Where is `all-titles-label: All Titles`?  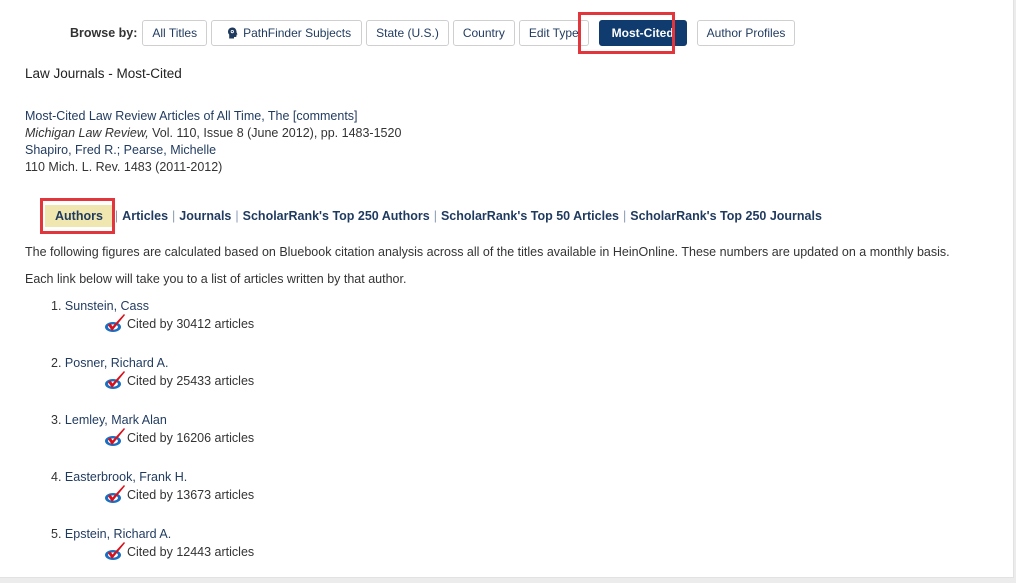
all-titles-label: All Titles is located at coordinates (175, 33).